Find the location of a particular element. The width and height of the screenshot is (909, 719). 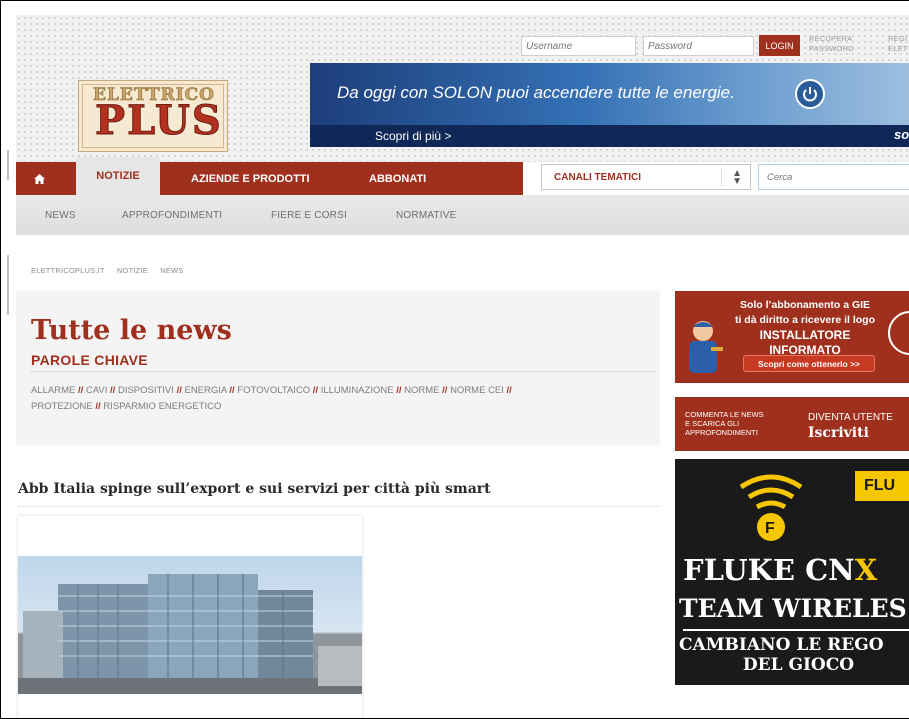

register-ad-title: DIVENTA UTENTE is located at coordinates (850, 417).